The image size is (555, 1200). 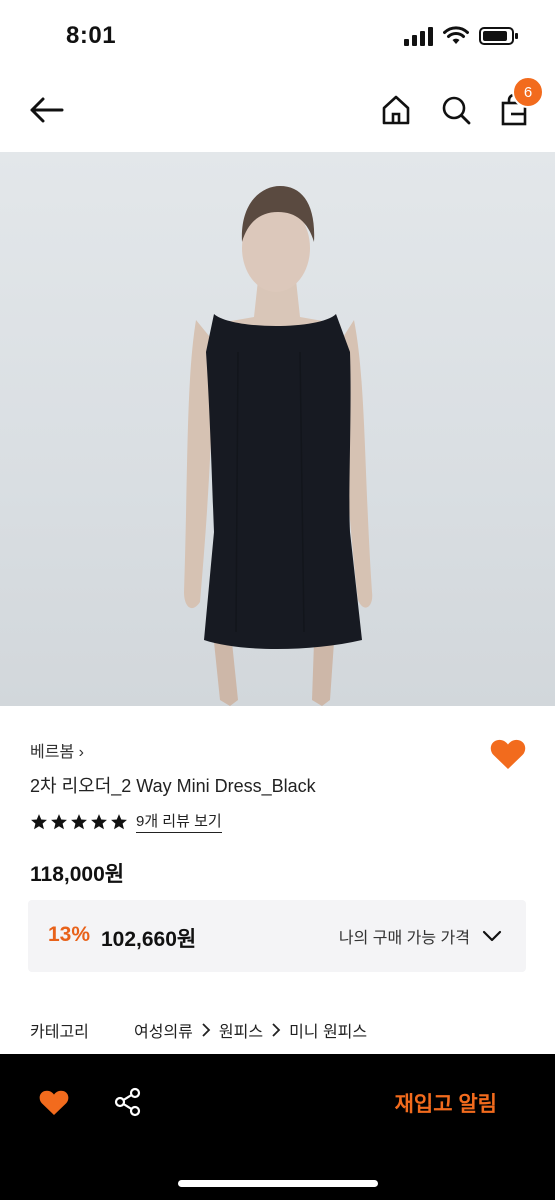 What do you see at coordinates (446, 1103) in the screenshot?
I see `restock-alert-button: 재입고 알림` at bounding box center [446, 1103].